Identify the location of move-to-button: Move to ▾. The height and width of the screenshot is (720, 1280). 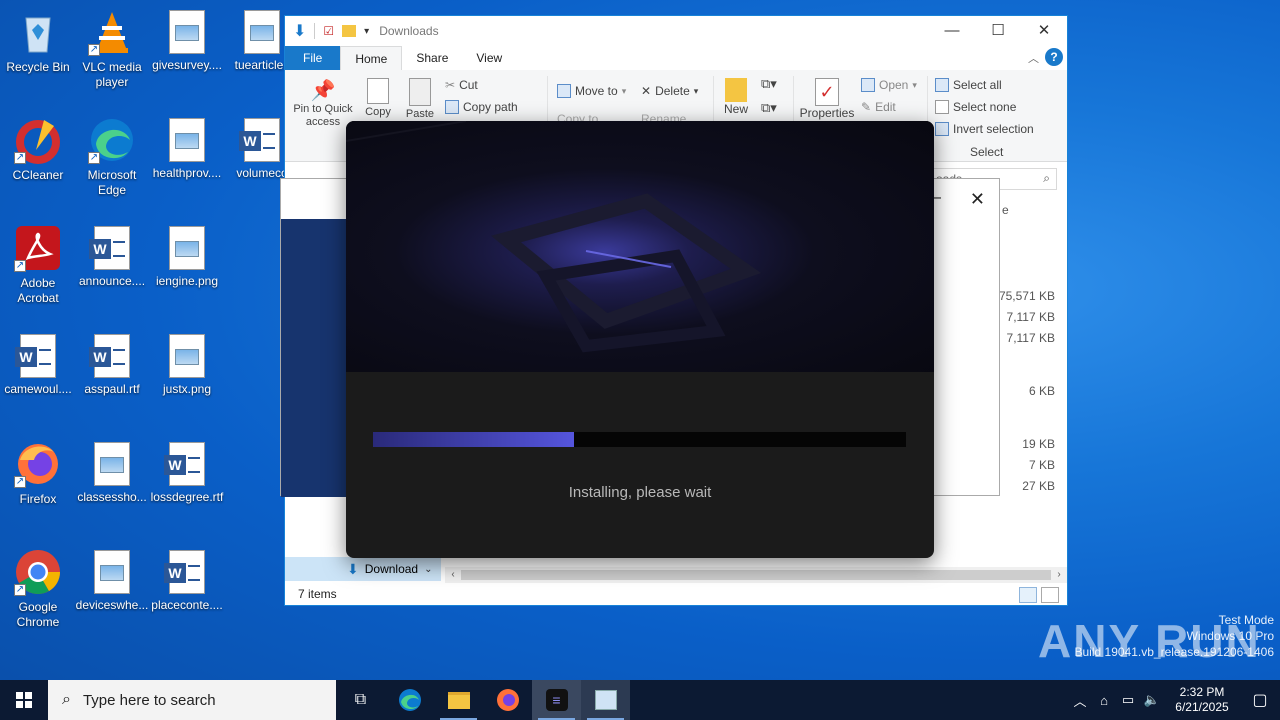
(591, 91).